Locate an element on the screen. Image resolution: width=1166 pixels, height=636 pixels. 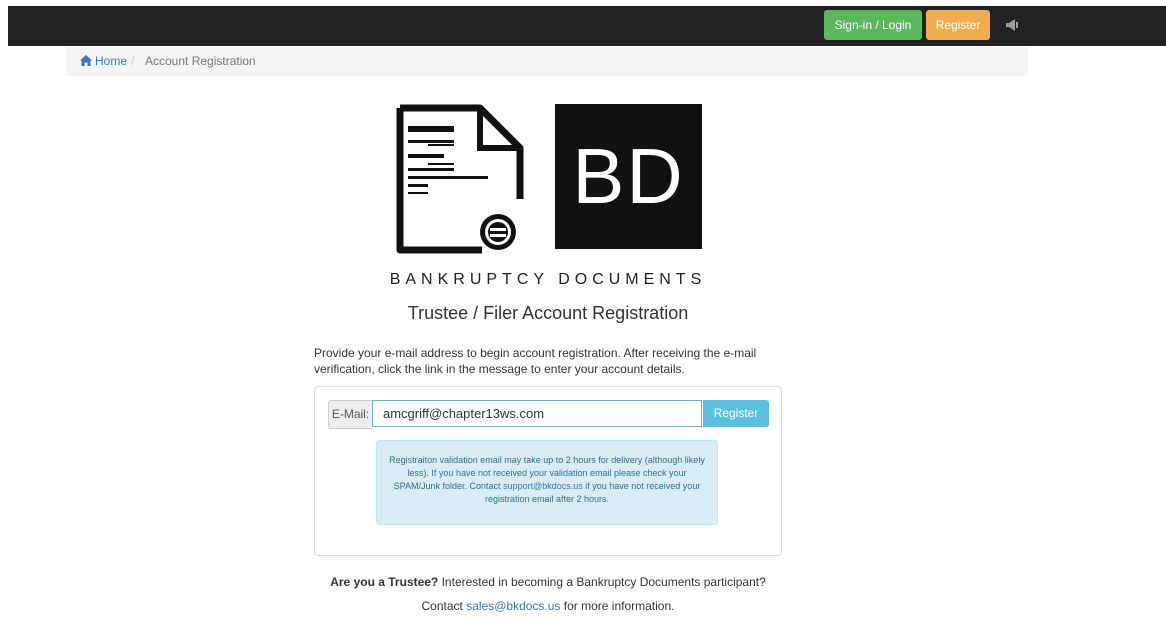
contact-suffix: for more information. is located at coordinates (617, 606).